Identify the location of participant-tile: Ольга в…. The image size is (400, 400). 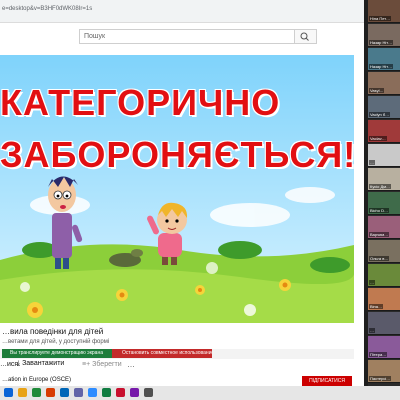
(384, 251).